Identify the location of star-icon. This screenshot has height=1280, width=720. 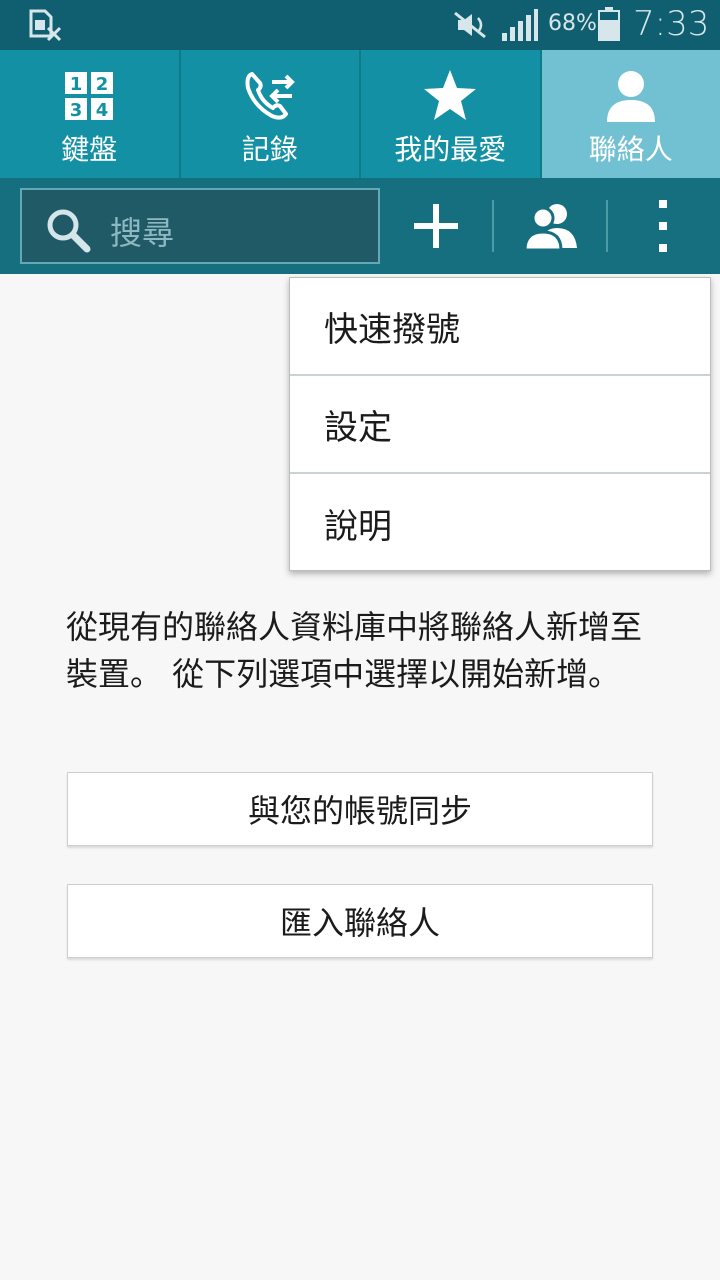
(450, 96).